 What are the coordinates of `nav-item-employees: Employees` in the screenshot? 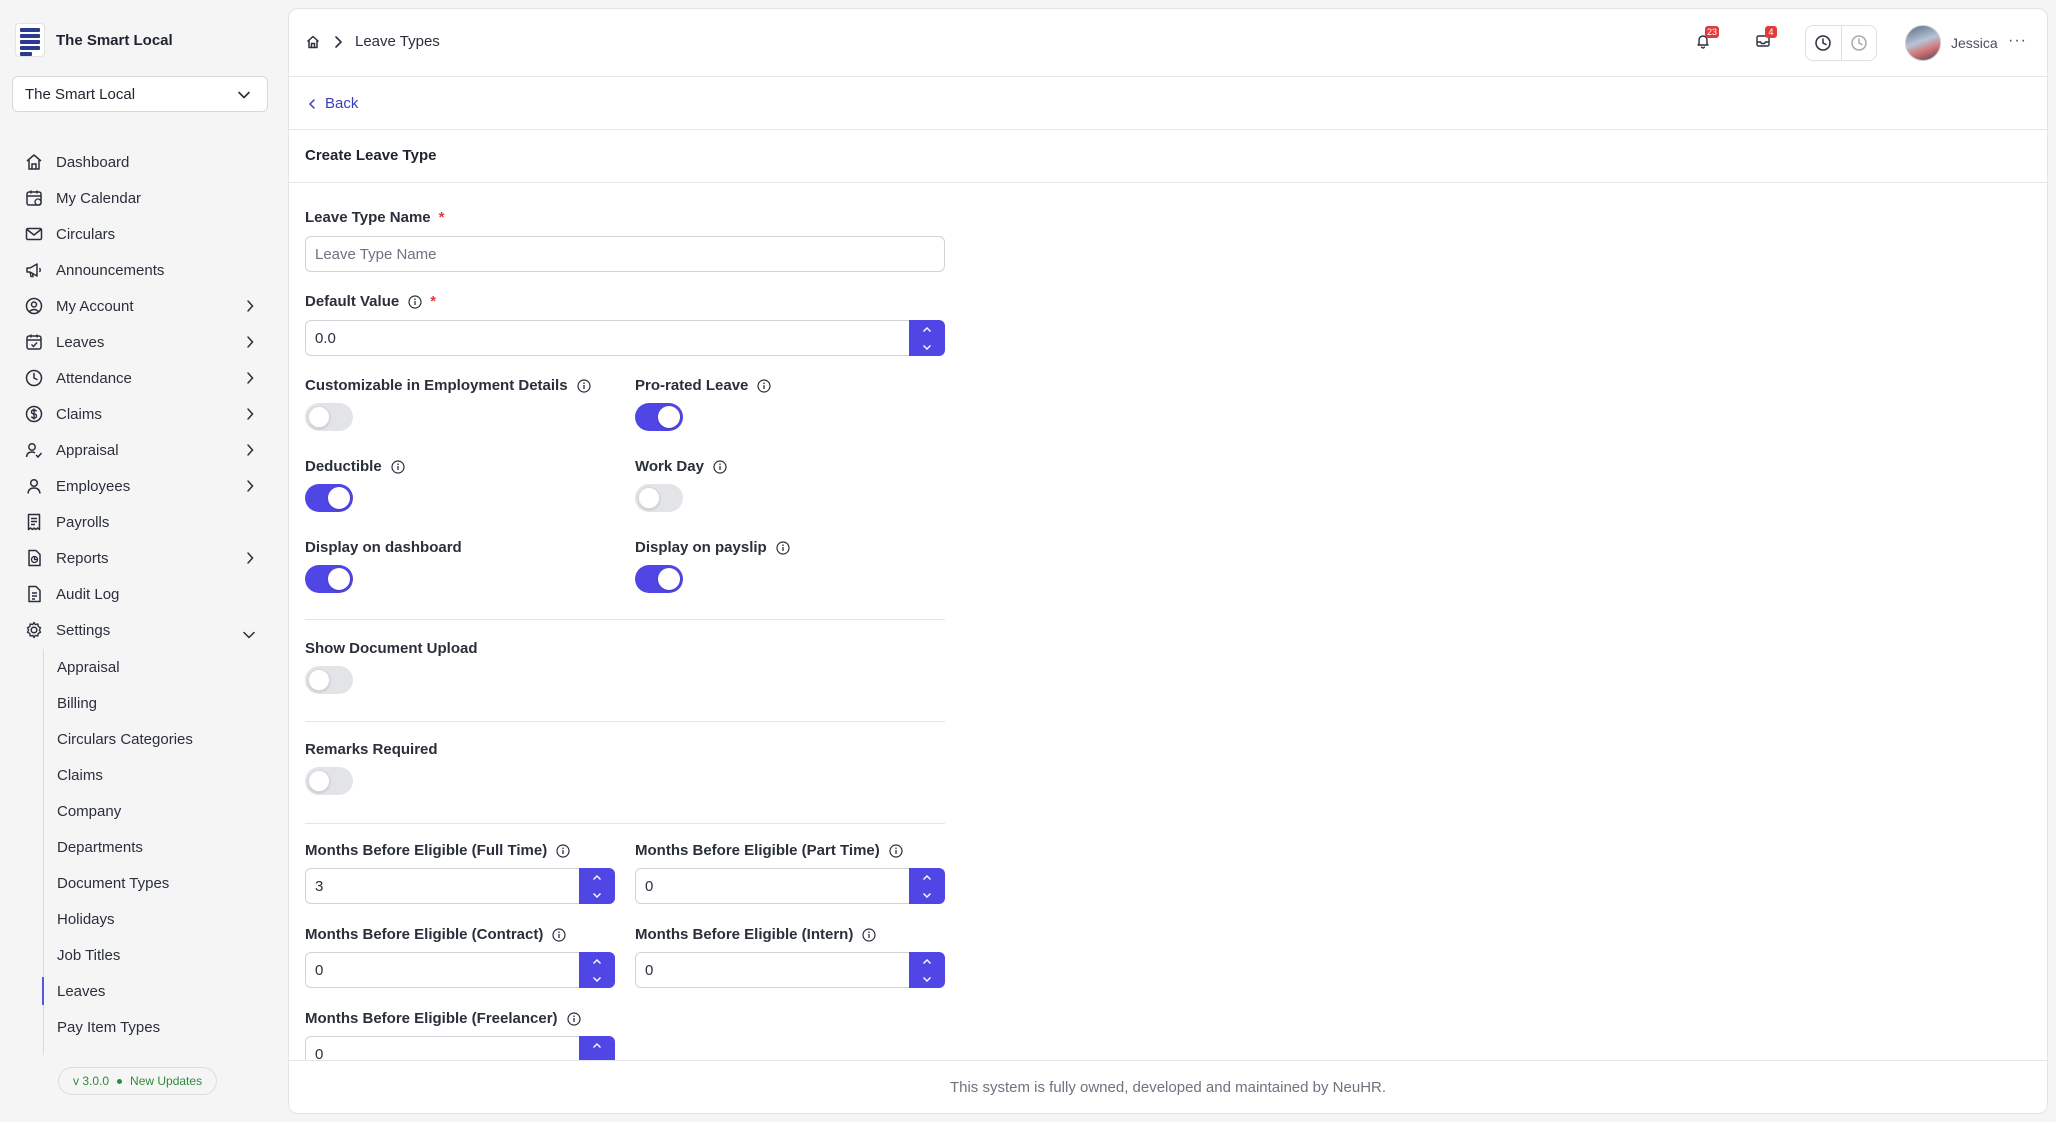 It's located at (144, 486).